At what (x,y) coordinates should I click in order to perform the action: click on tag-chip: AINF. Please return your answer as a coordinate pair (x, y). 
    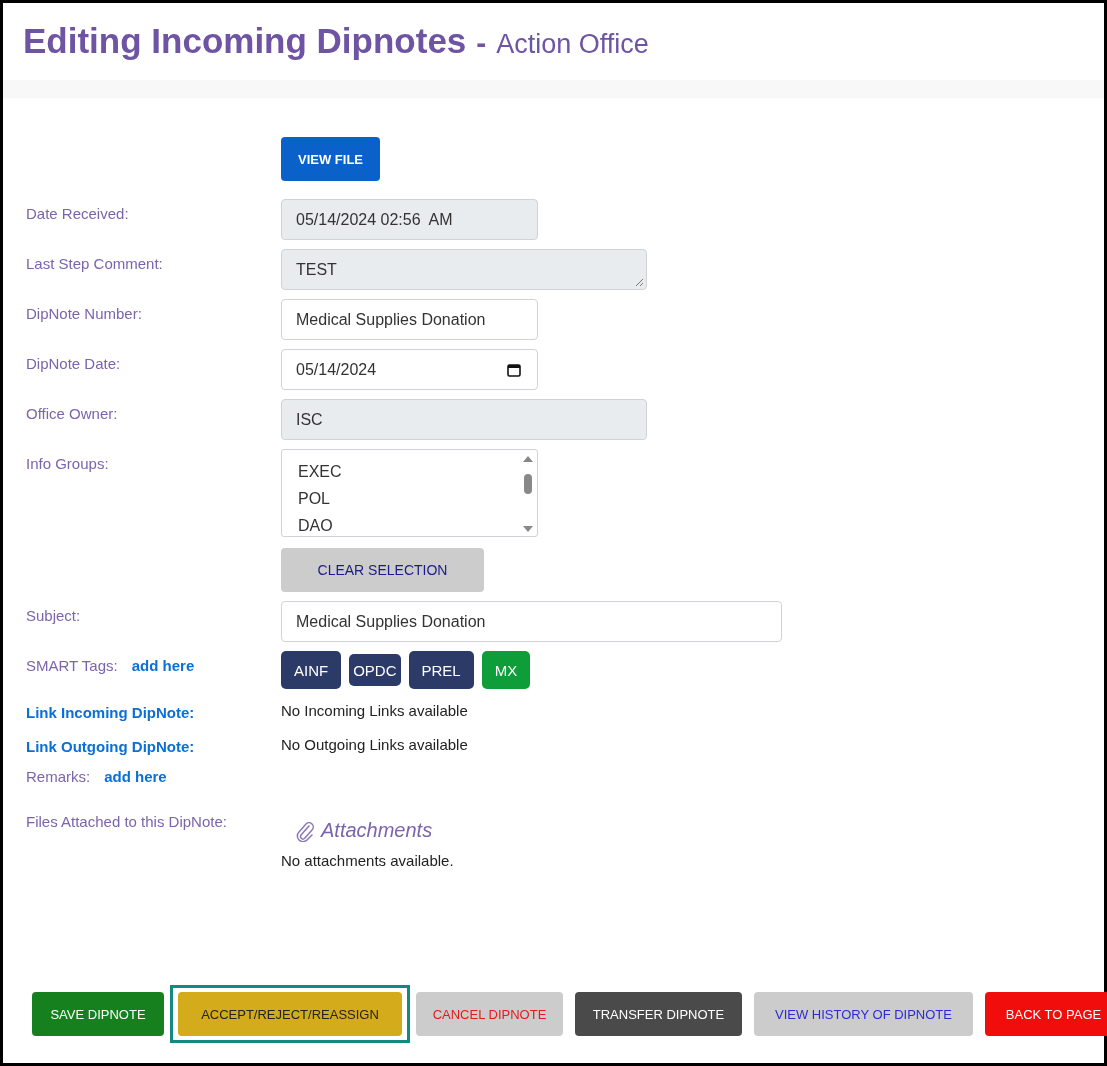
    Looking at the image, I should click on (311, 670).